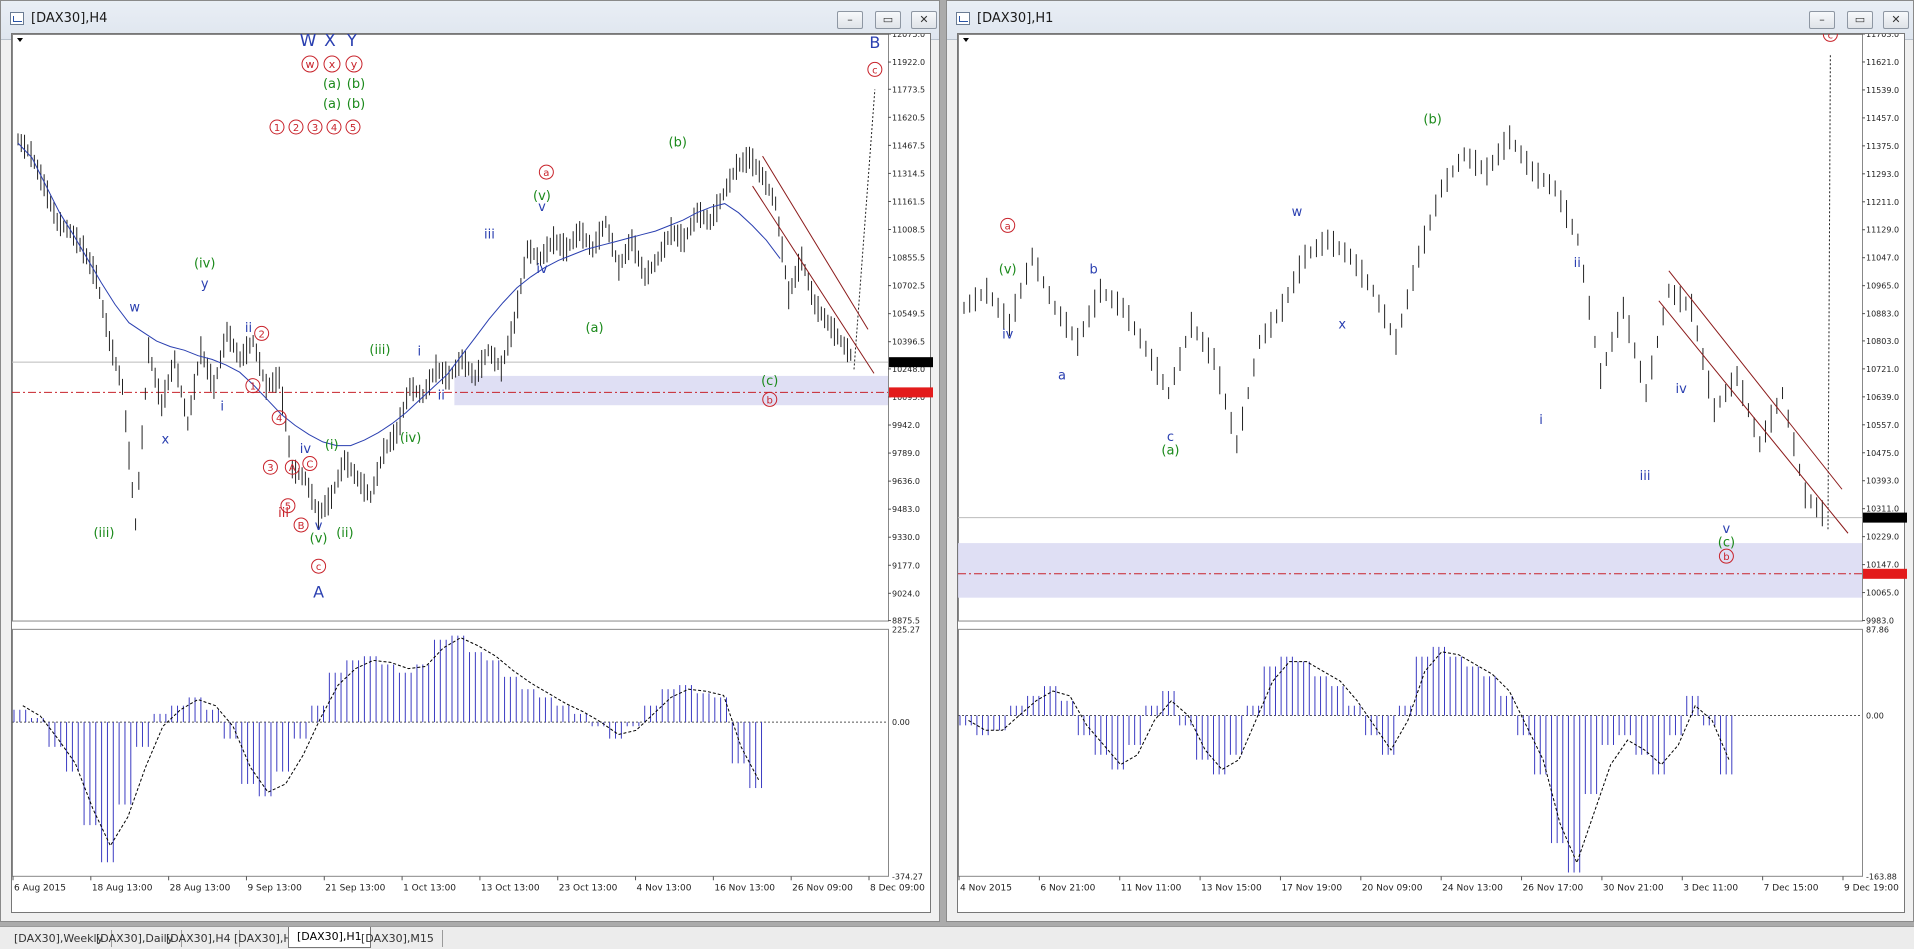  Describe the element at coordinates (315, 128) in the screenshot. I see `legend-number: 3` at that location.